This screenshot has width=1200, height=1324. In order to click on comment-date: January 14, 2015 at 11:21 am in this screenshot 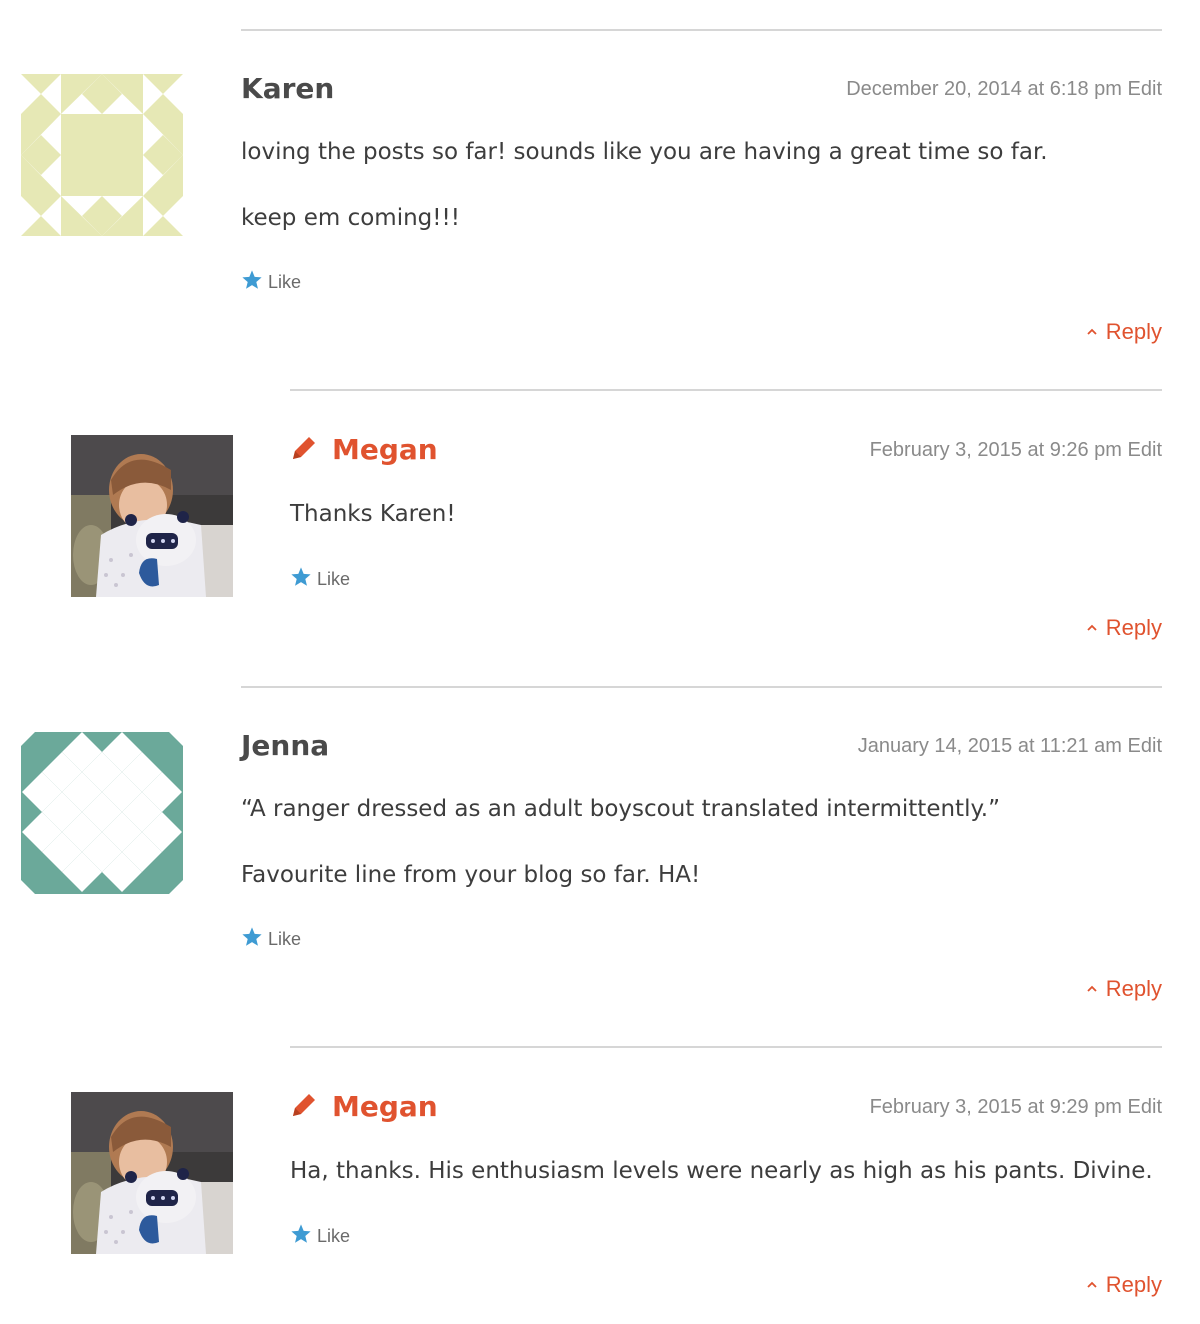, I will do `click(990, 746)`.